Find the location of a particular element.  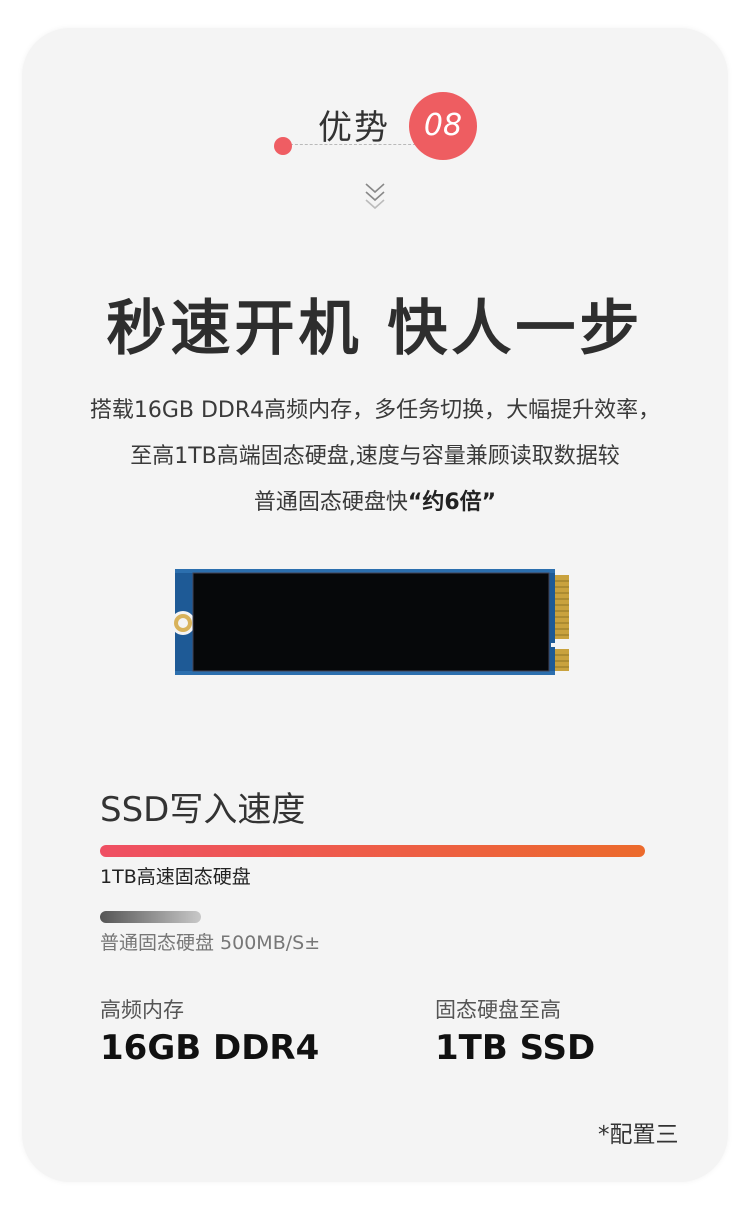

memory-spec-value: 16GB DDR4 is located at coordinates (210, 1048).